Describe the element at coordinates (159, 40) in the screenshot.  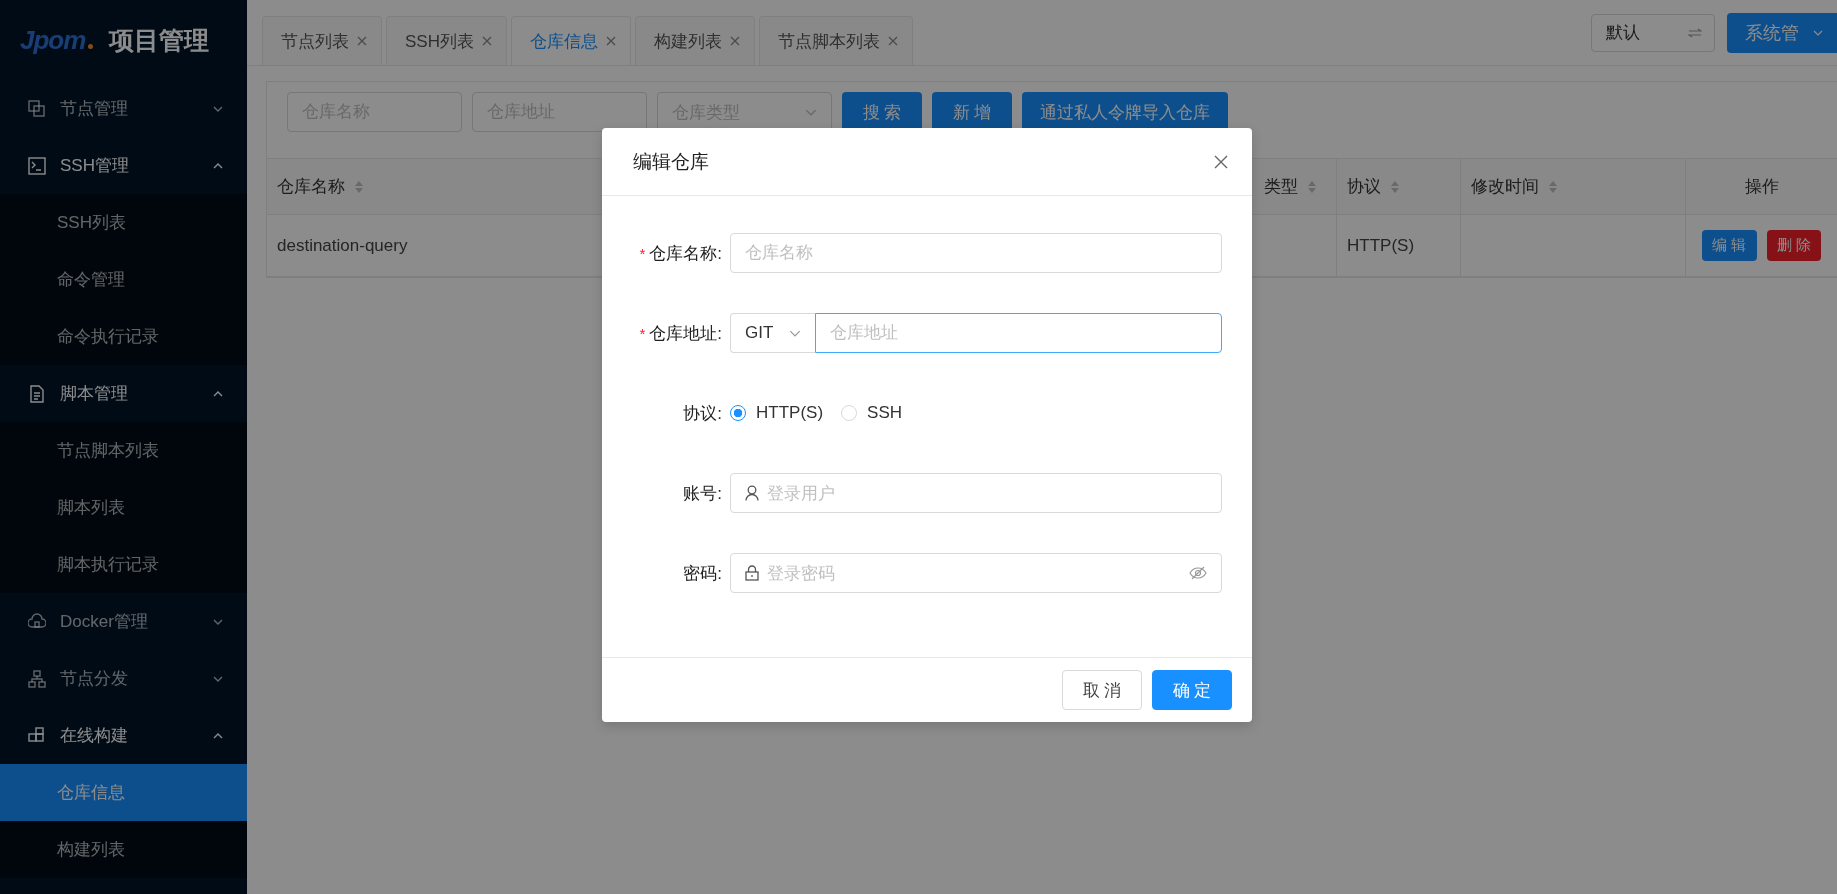
I see `app-title: 项目管理` at that location.